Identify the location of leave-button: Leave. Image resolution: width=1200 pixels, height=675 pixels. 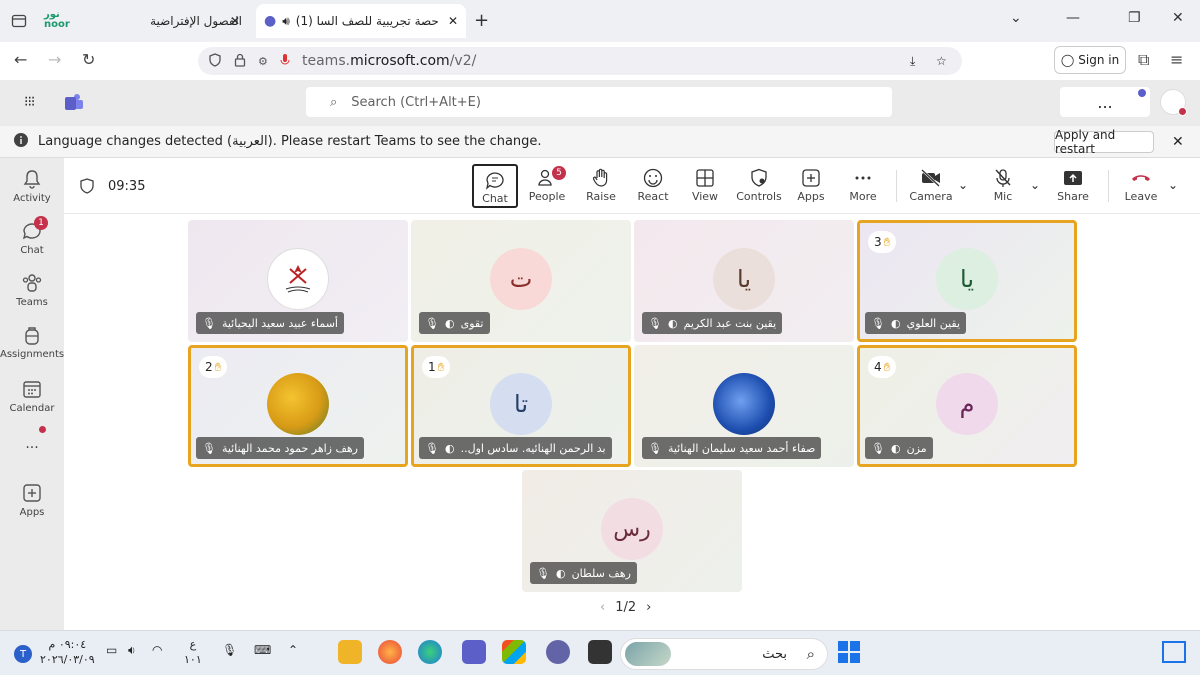
(1141, 186).